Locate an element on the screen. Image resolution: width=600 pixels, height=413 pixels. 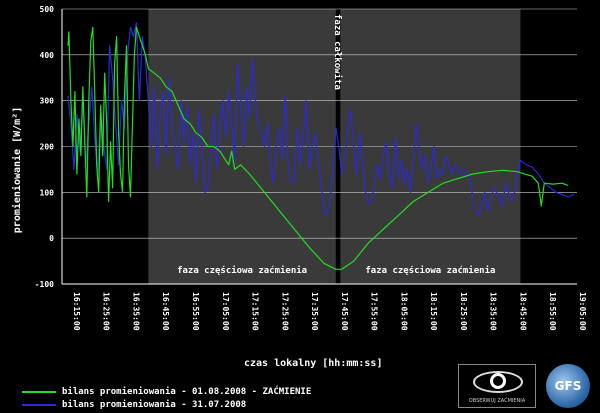
y-tick-label-3: 200 is located at coordinates (47, 147).